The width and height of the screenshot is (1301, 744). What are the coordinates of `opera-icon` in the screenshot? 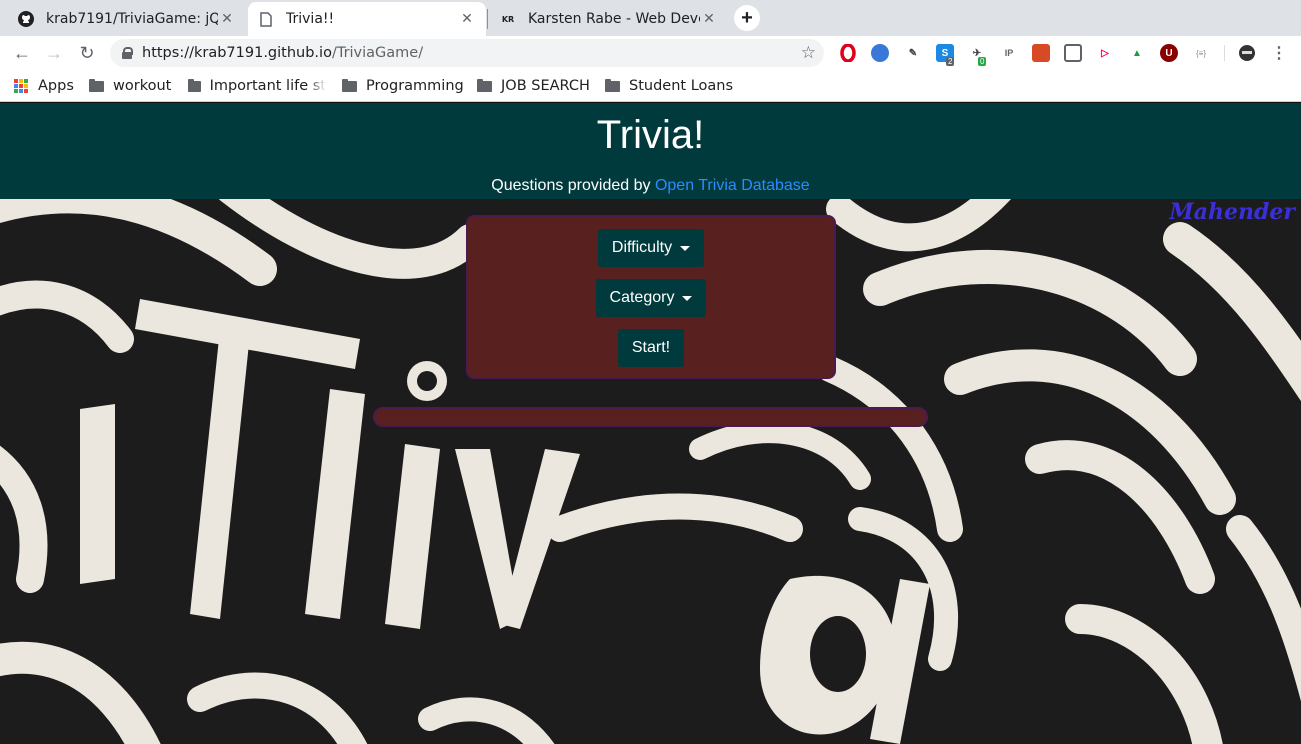 It's located at (848, 53).